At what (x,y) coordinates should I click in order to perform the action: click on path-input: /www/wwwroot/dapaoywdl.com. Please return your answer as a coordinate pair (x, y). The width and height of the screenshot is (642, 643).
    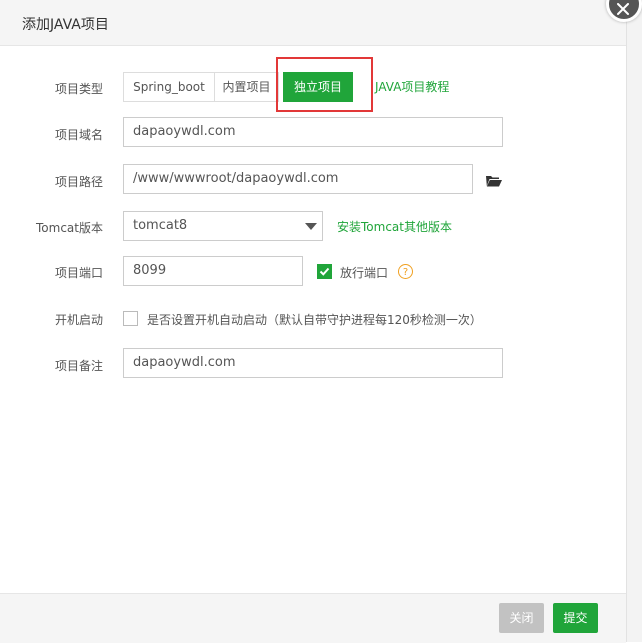
    Looking at the image, I should click on (298, 179).